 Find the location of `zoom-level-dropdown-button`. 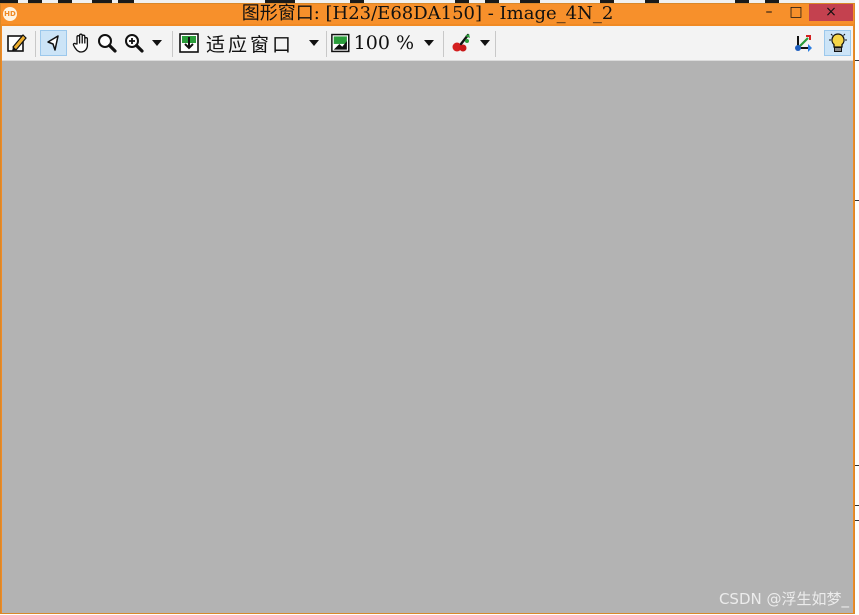

zoom-level-dropdown-button is located at coordinates (429, 43).